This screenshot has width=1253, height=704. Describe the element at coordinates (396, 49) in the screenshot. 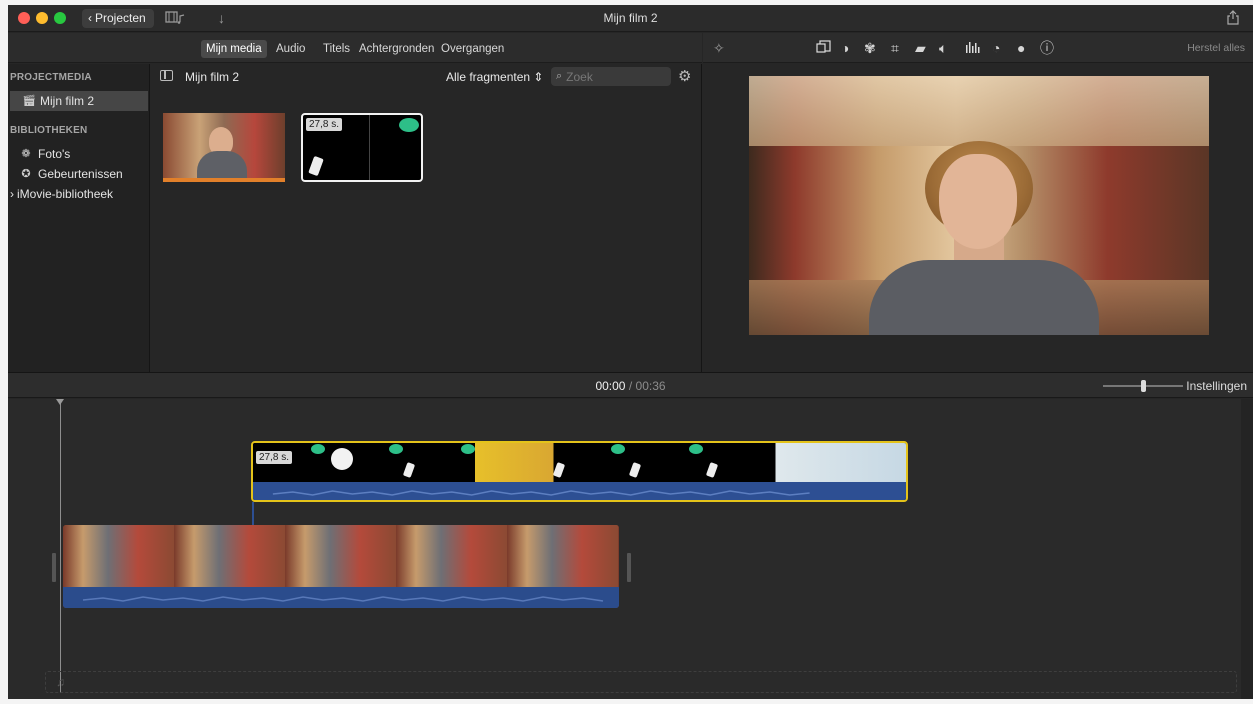

I see `tab-backgrounds: Achtergronden` at that location.